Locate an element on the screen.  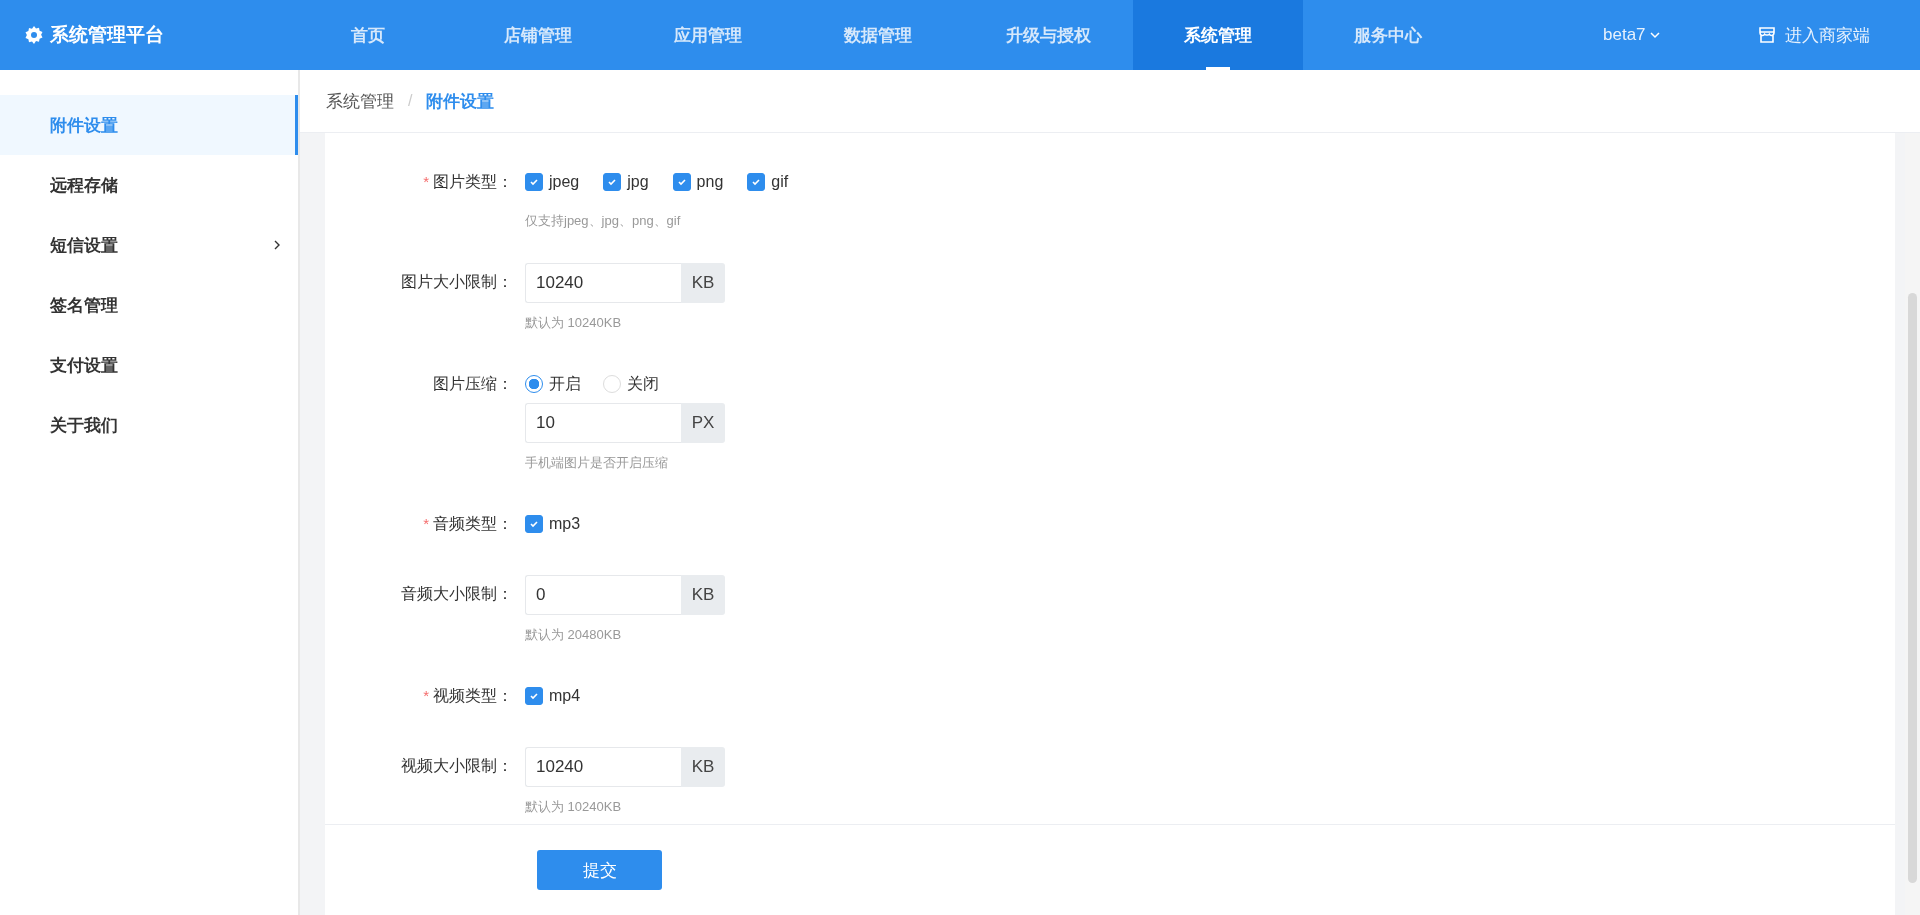
chevron-right-icon is located at coordinates (277, 245).